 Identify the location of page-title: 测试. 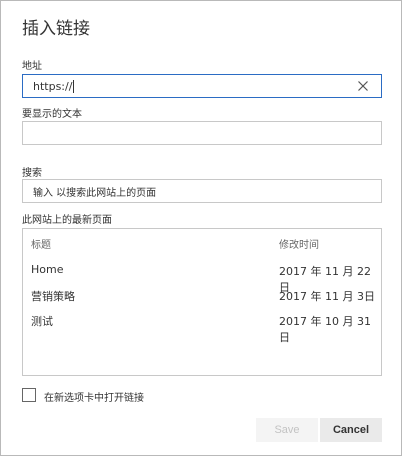
(42, 321).